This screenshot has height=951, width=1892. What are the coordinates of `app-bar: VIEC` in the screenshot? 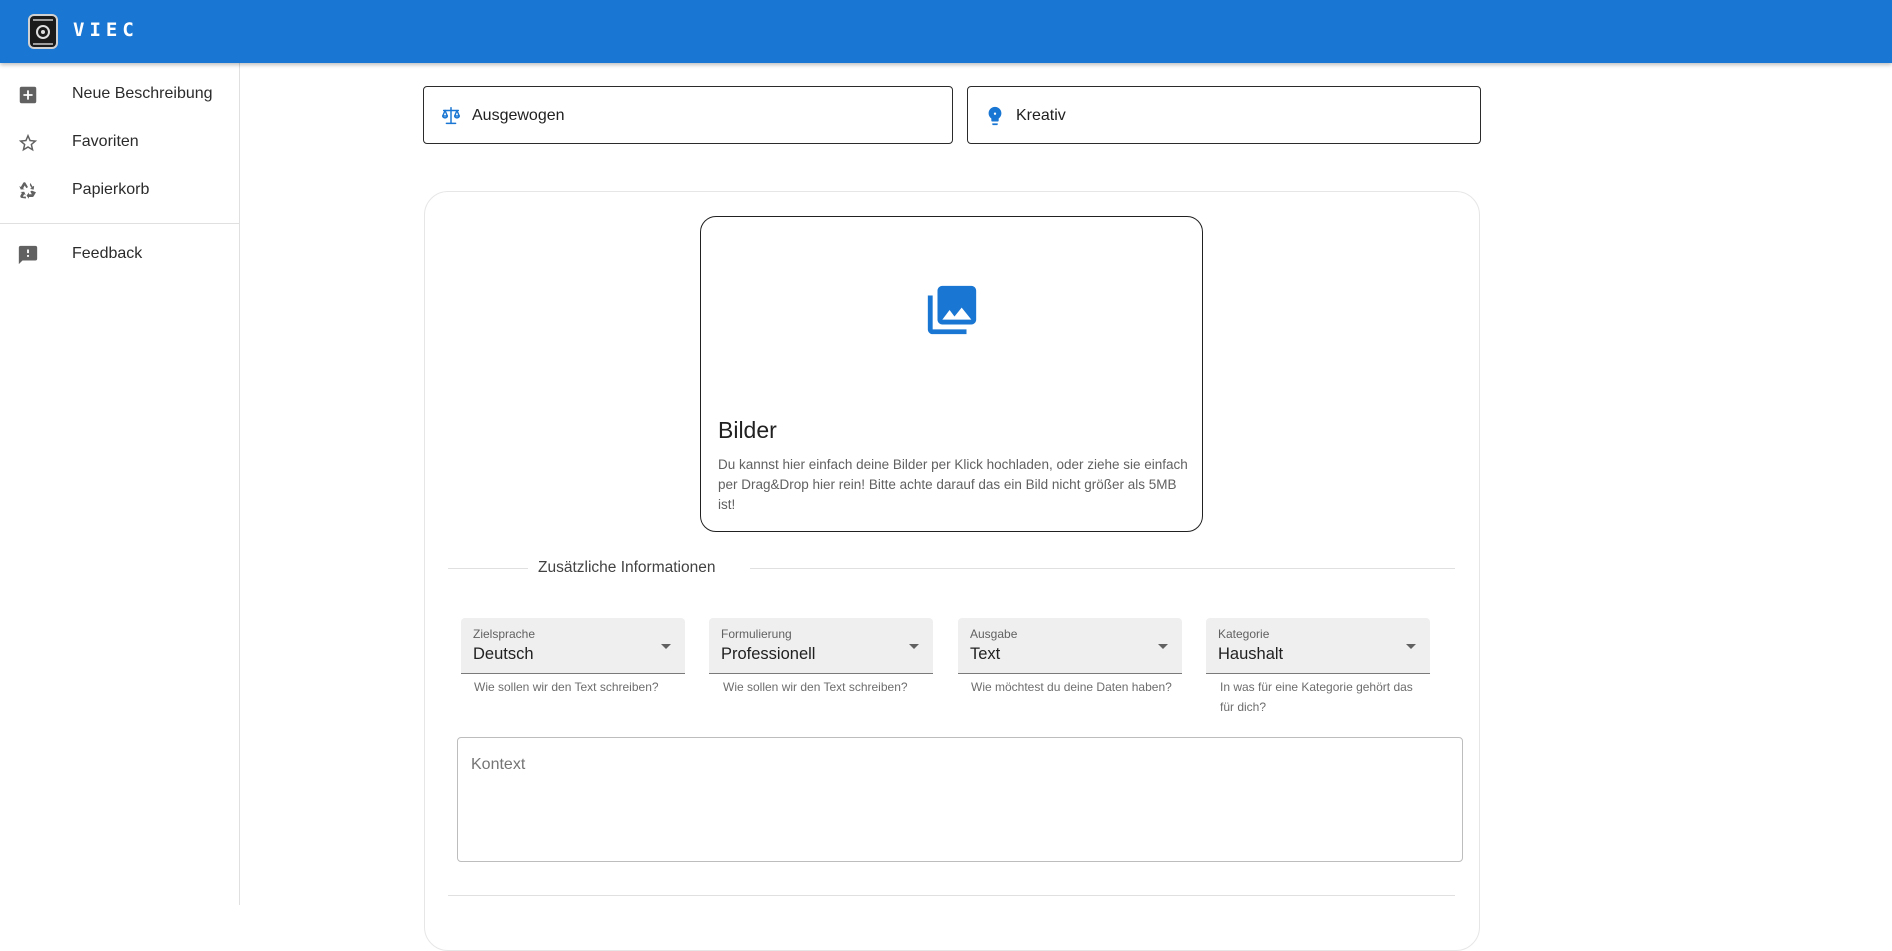 It's located at (946, 31).